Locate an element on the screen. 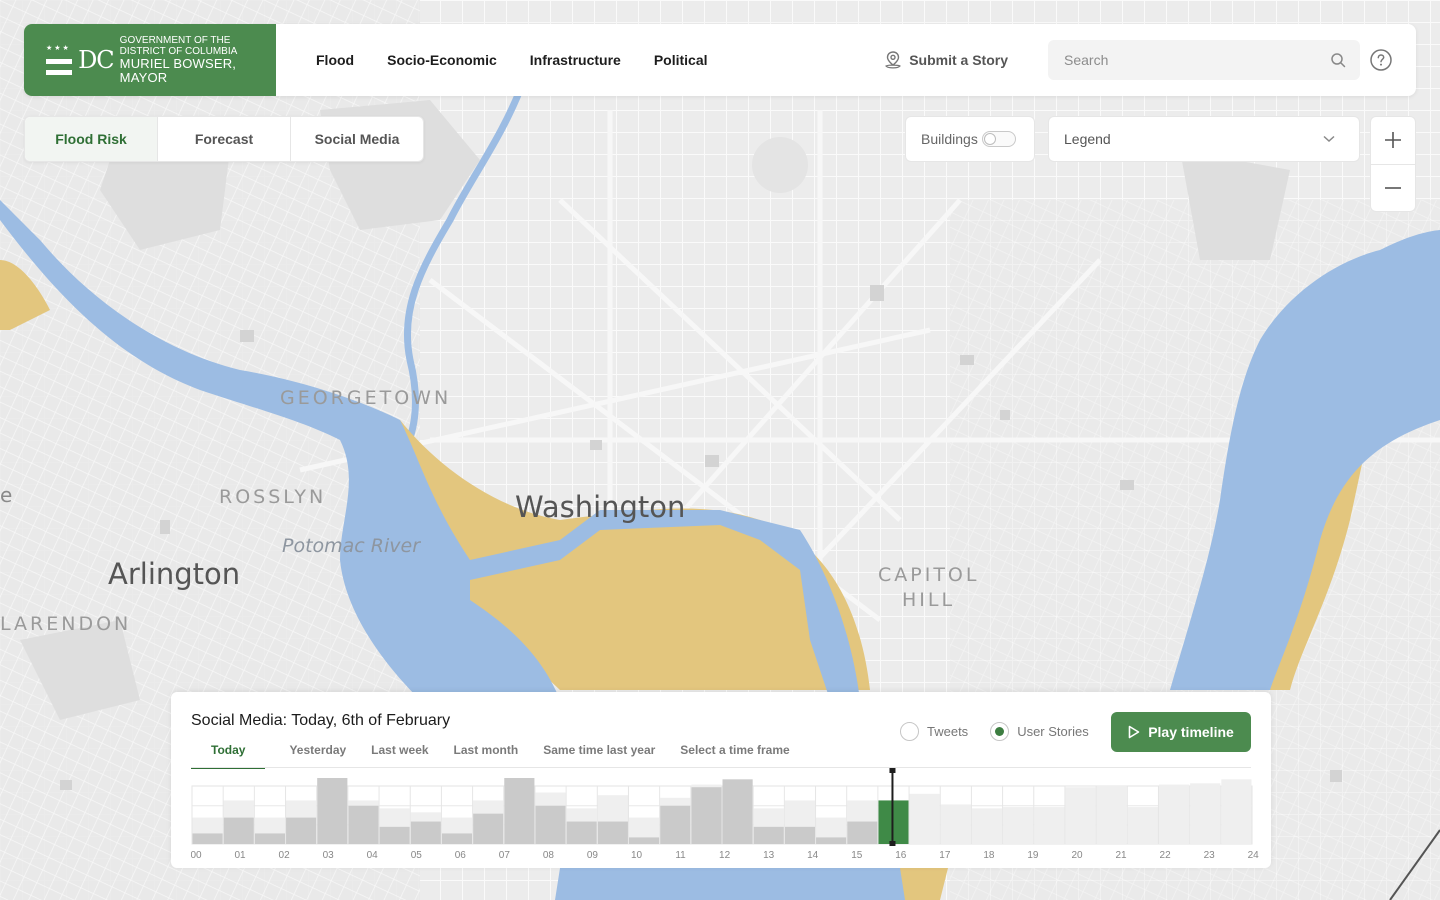  panel-title: Social Media: Today, 6th of February is located at coordinates (321, 720).